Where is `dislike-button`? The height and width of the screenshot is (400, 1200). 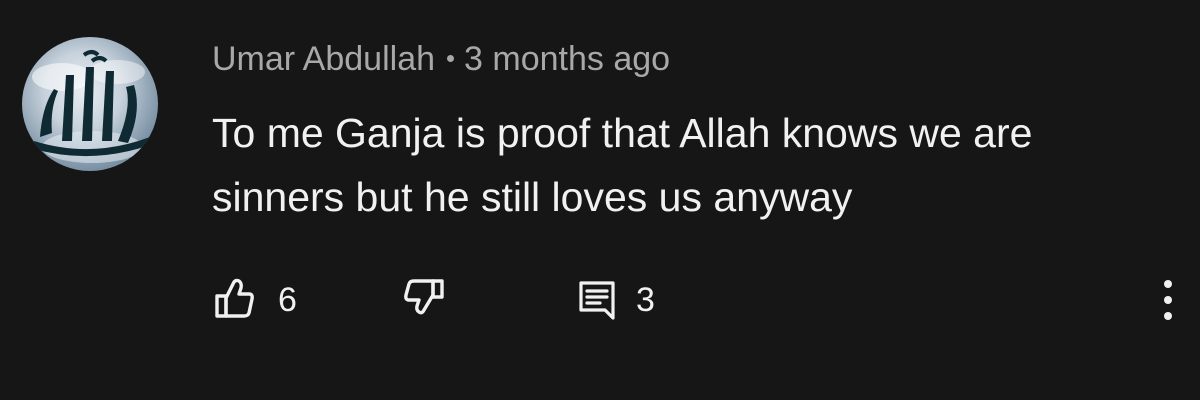
dislike-button is located at coordinates (424, 302).